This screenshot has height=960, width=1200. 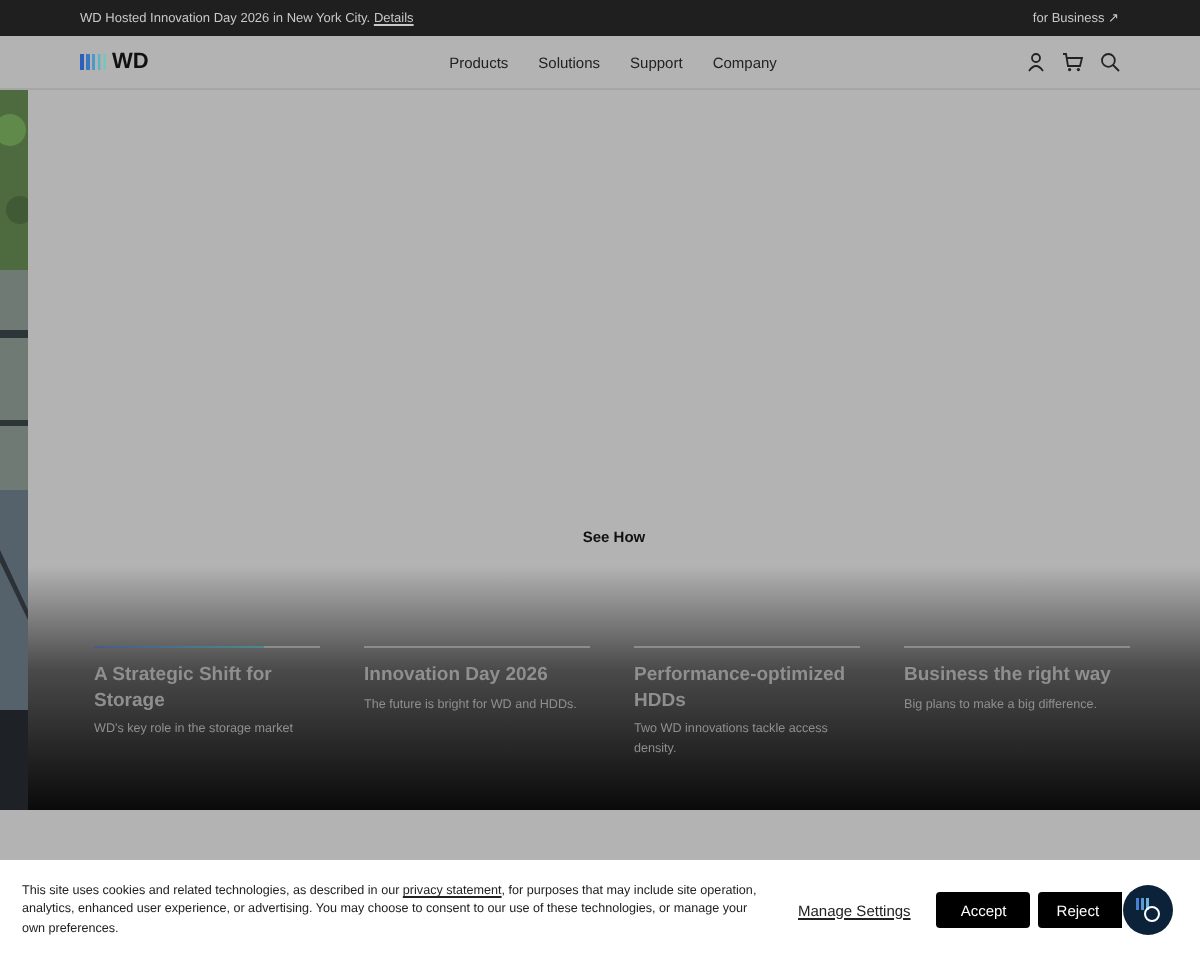 I want to click on logo-icon, so click(x=94, y=62).